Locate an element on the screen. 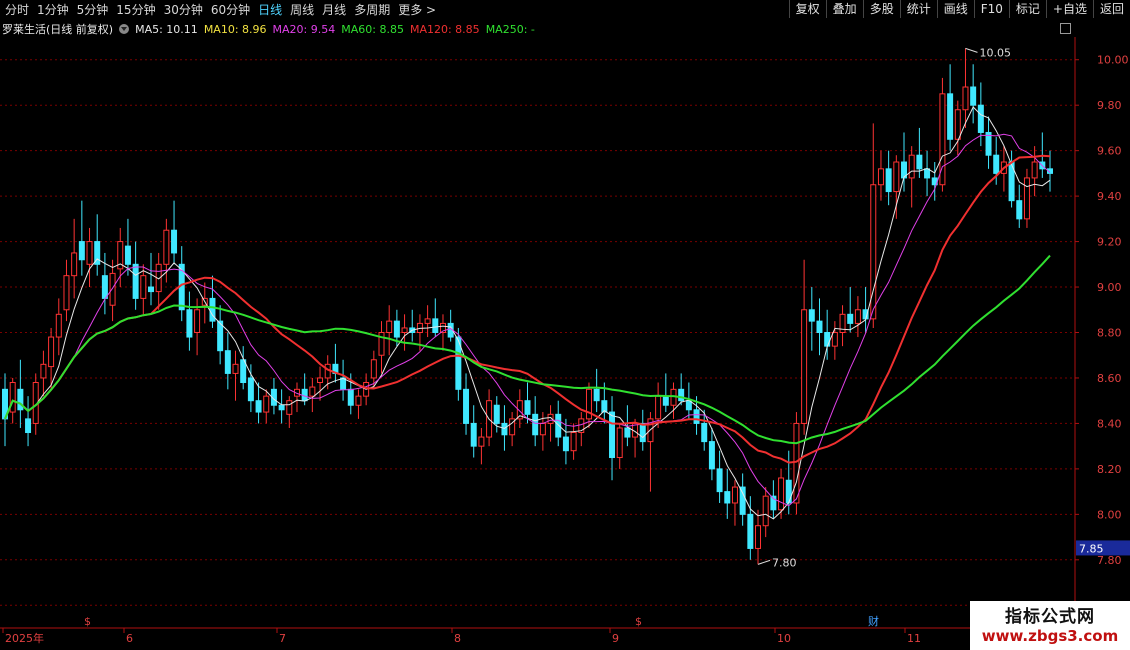 Image resolution: width=1130 pixels, height=650 pixels. x-tick-label: 8 is located at coordinates (457, 638).